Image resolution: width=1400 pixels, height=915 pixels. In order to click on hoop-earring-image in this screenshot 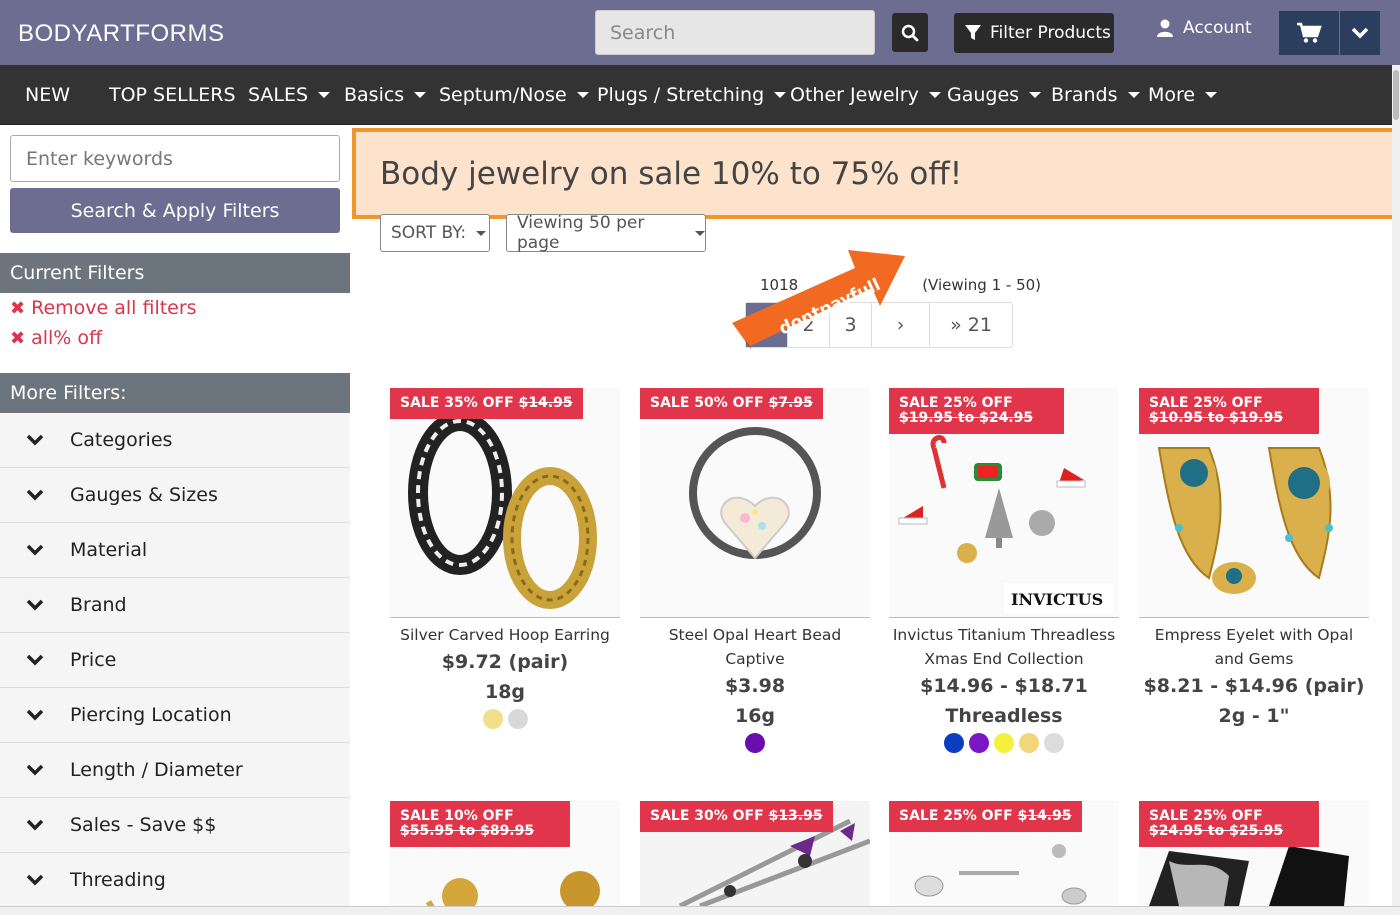, I will do `click(502, 510)`.